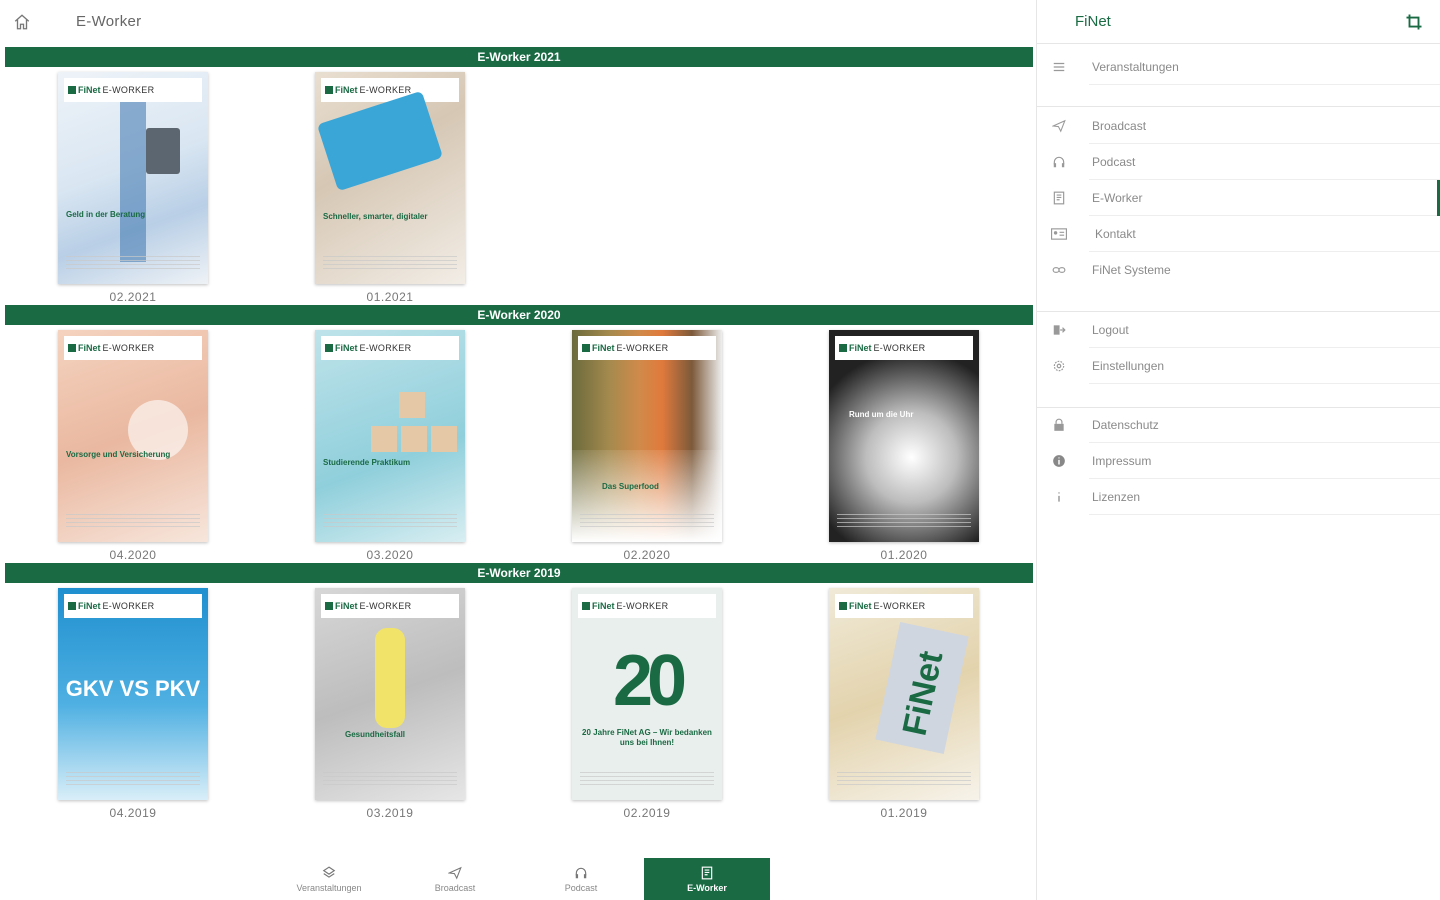 This screenshot has height=900, width=1440. What do you see at coordinates (390, 436) in the screenshot?
I see `issue-cover: FiNet E-WORKER Studierende Praktikum` at bounding box center [390, 436].